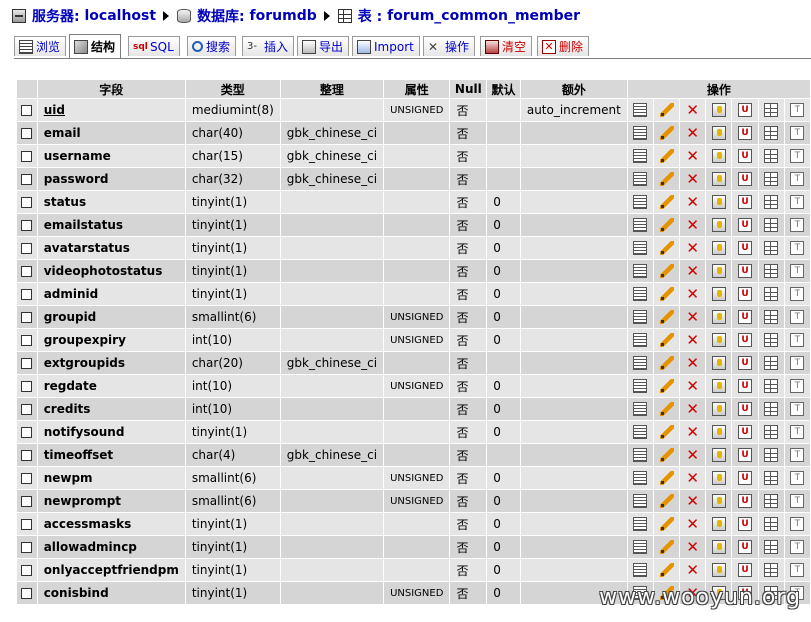 This screenshot has height=622, width=811. Describe the element at coordinates (283, 16) in the screenshot. I see `breadcrumb-database-value: forumdb` at that location.